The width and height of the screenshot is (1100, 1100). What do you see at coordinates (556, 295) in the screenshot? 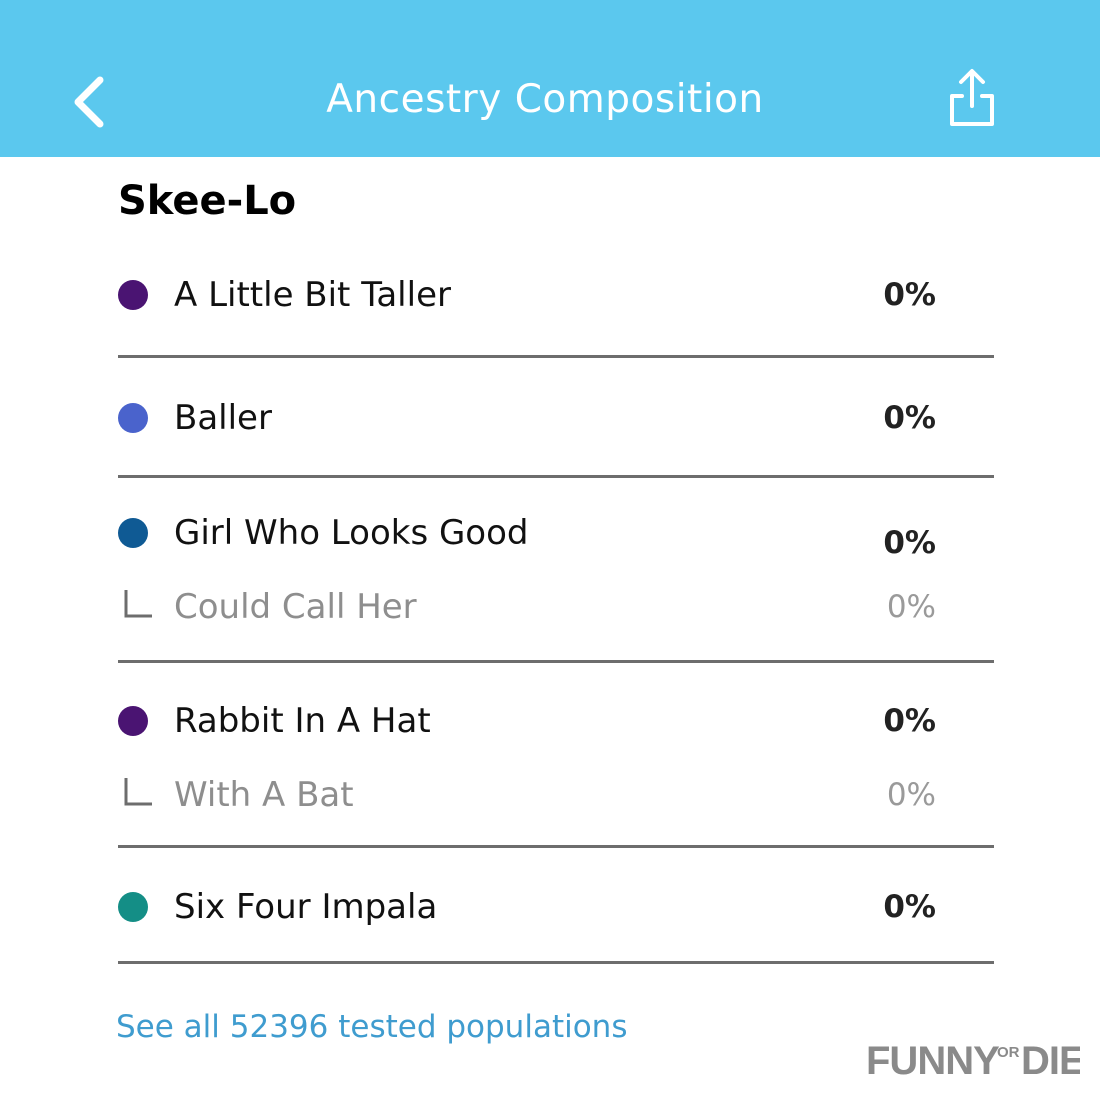
I see `population-row: A Little Bit Taller 0%` at bounding box center [556, 295].